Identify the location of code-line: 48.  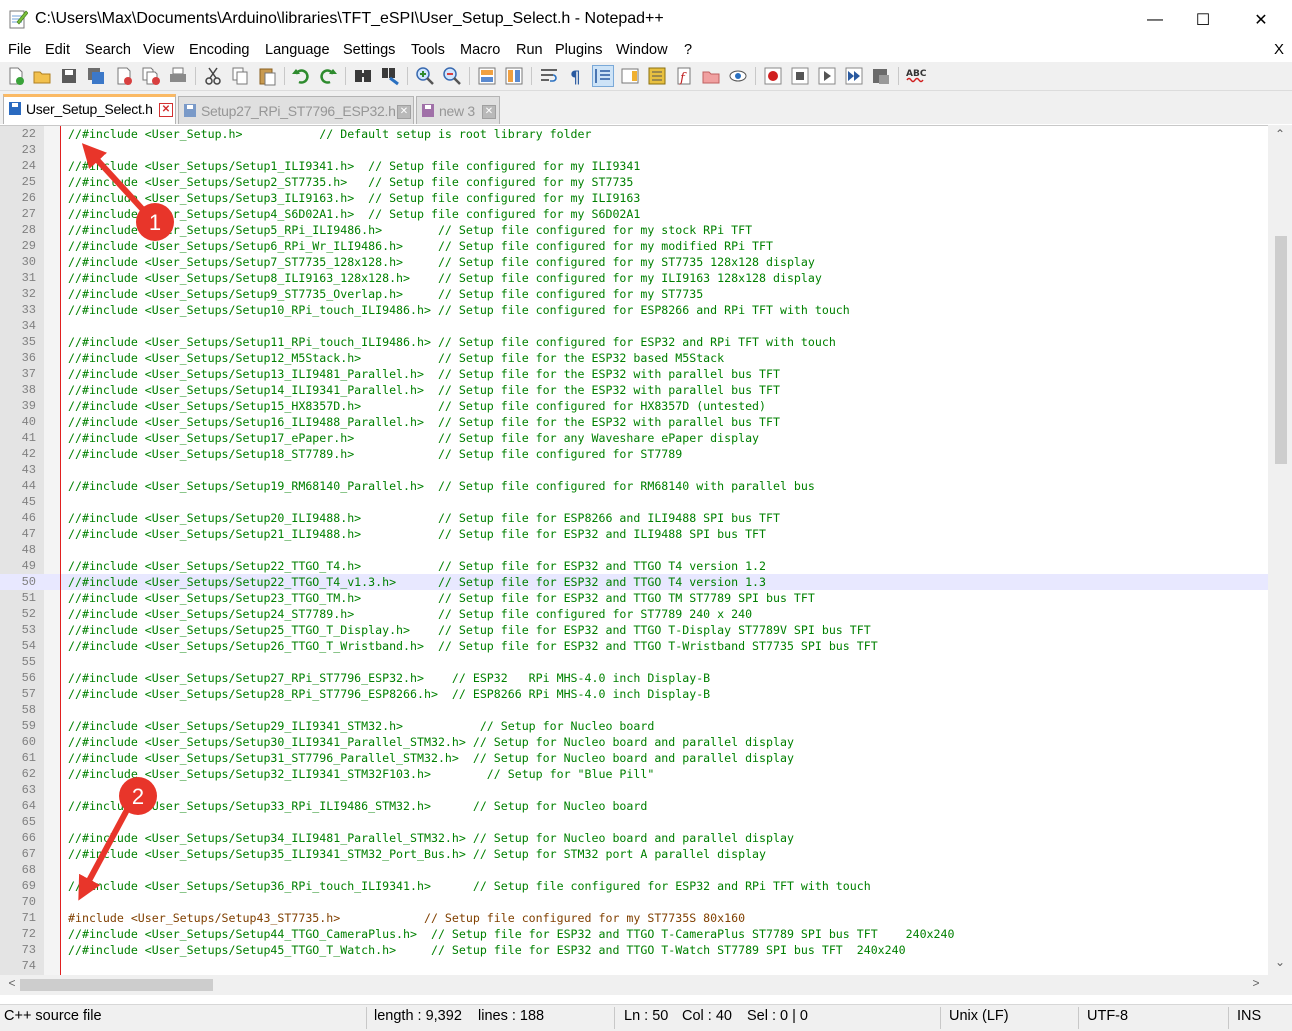
(634, 550).